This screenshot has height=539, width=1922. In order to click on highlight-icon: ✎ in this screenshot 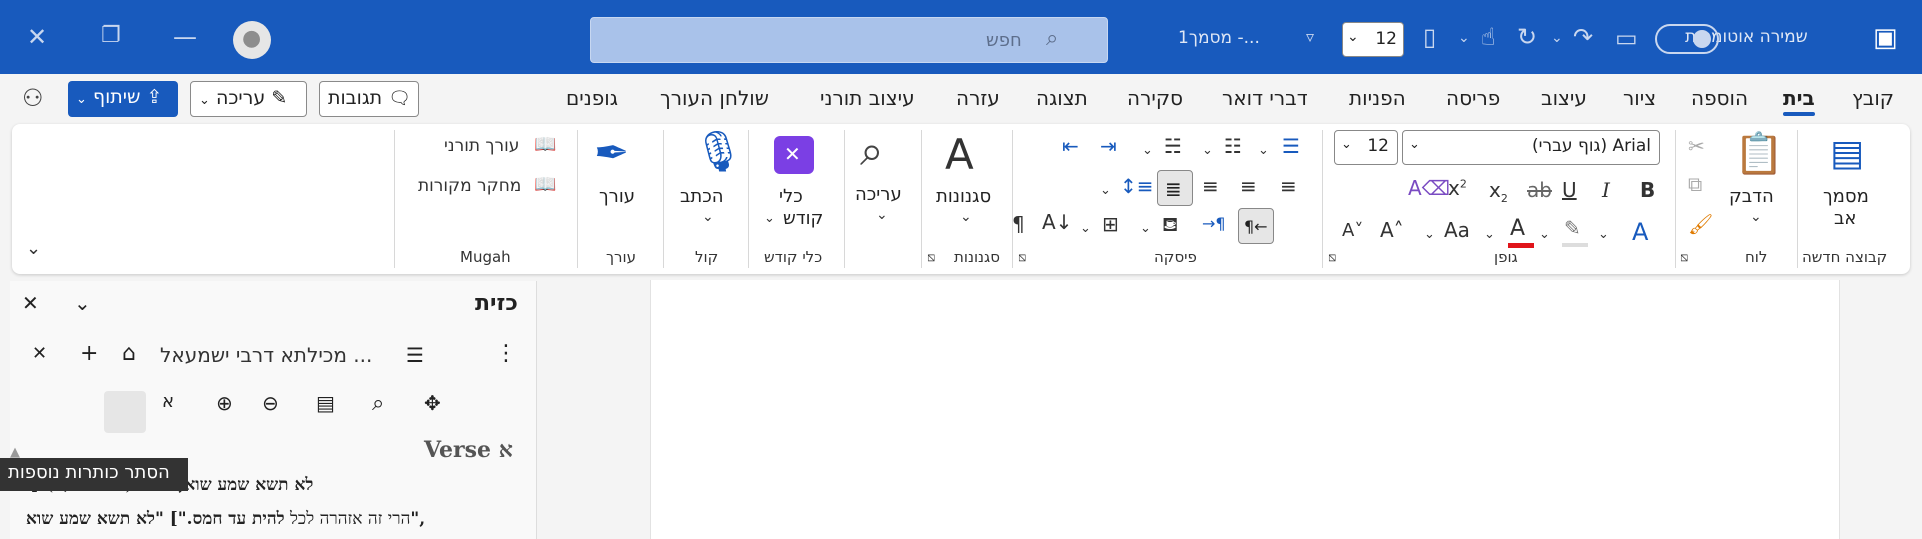, I will do `click(1572, 228)`.